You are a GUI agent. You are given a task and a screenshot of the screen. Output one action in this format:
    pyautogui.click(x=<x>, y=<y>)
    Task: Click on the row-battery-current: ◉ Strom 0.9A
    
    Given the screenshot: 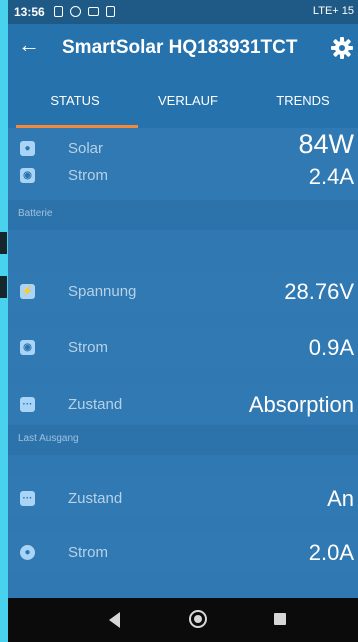 What is the action you would take?
    pyautogui.click(x=183, y=347)
    